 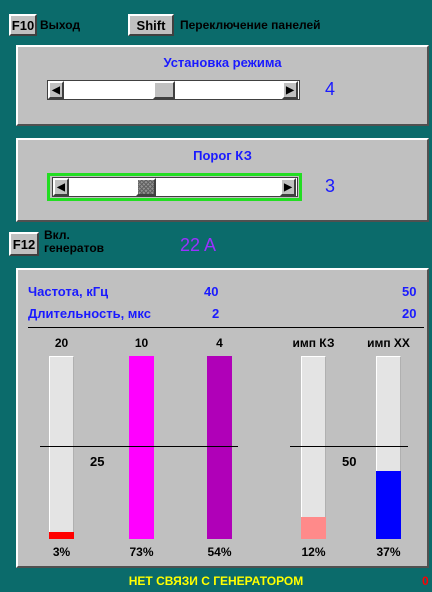 I want to click on f10-key: F10, so click(x=23, y=25).